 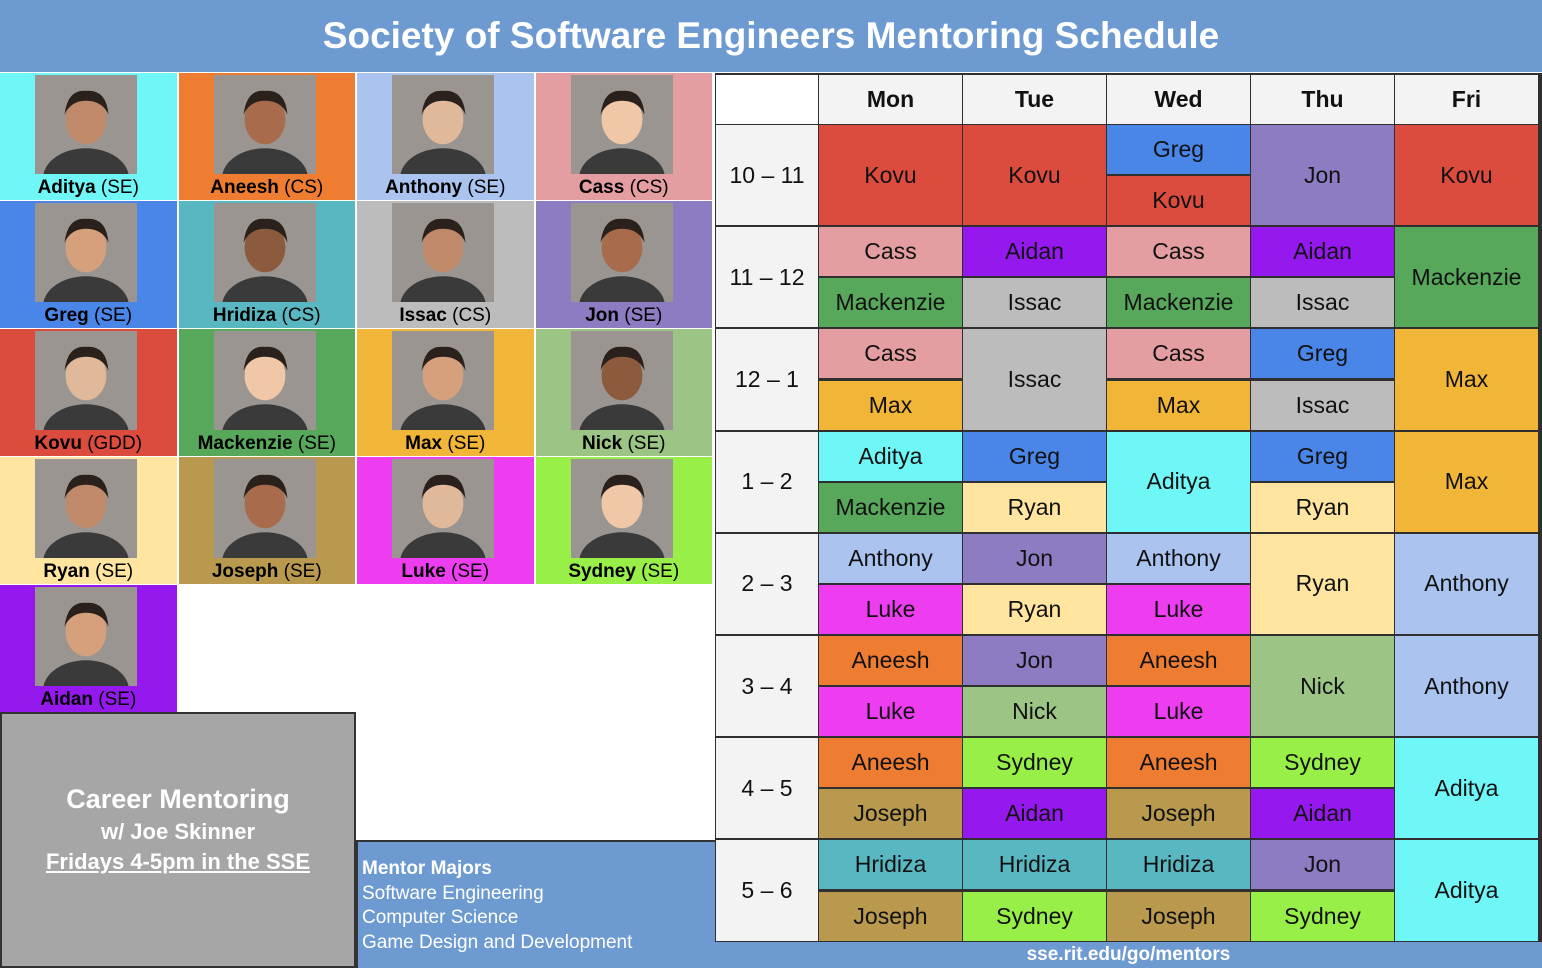 What do you see at coordinates (244, 315) in the screenshot?
I see `mentor-name: Hridiza` at bounding box center [244, 315].